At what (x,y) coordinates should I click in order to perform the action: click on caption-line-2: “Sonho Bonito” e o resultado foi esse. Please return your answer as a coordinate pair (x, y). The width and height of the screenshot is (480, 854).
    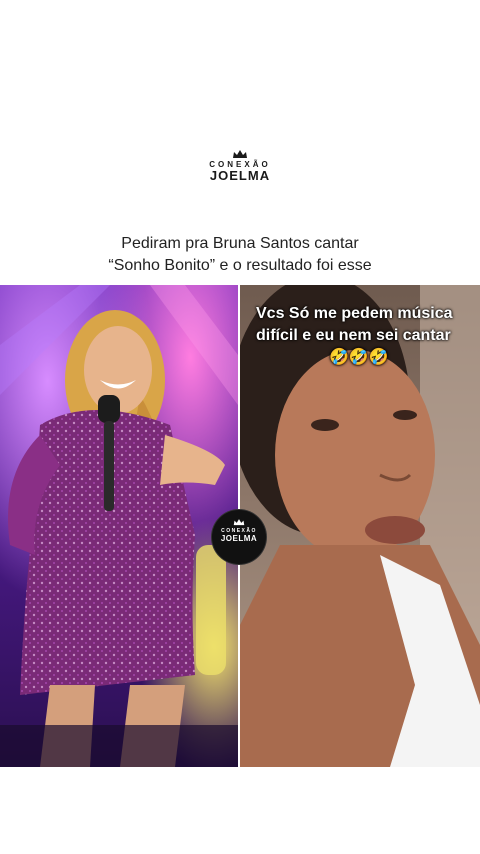
    Looking at the image, I should click on (240, 265).